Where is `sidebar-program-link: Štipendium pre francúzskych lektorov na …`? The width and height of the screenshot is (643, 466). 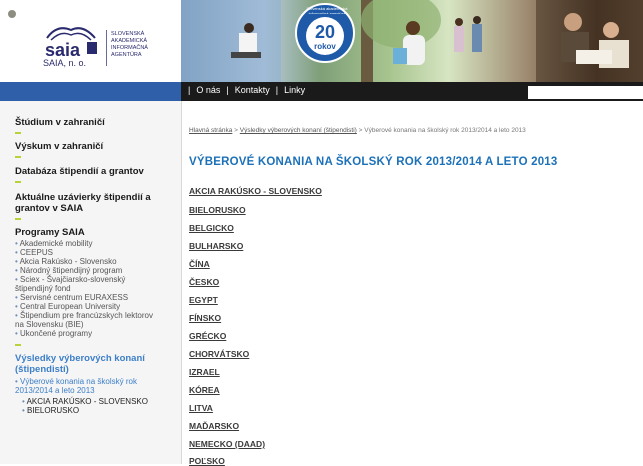
sidebar-program-link: Štipendium pre francúzskych lektorov na … is located at coordinates (89, 320).